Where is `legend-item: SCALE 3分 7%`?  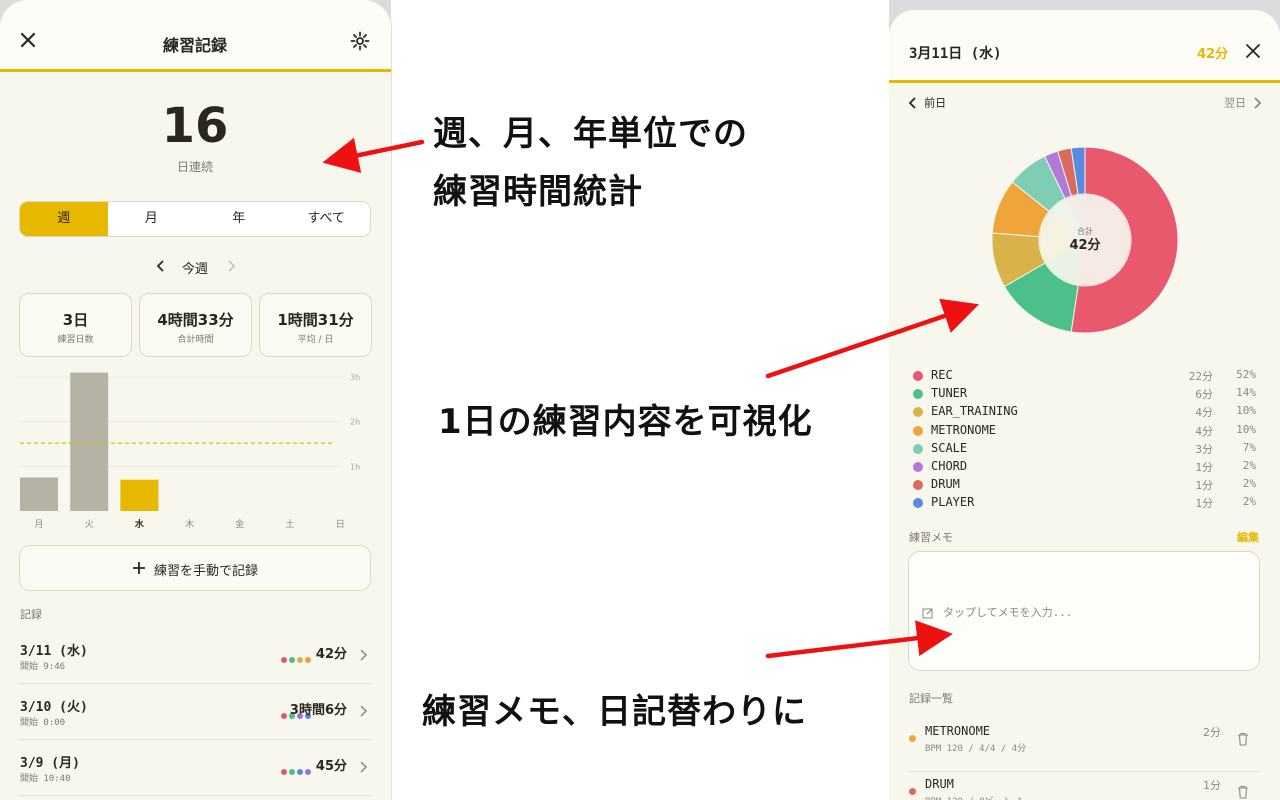
legend-item: SCALE 3分 7% is located at coordinates (1086, 450).